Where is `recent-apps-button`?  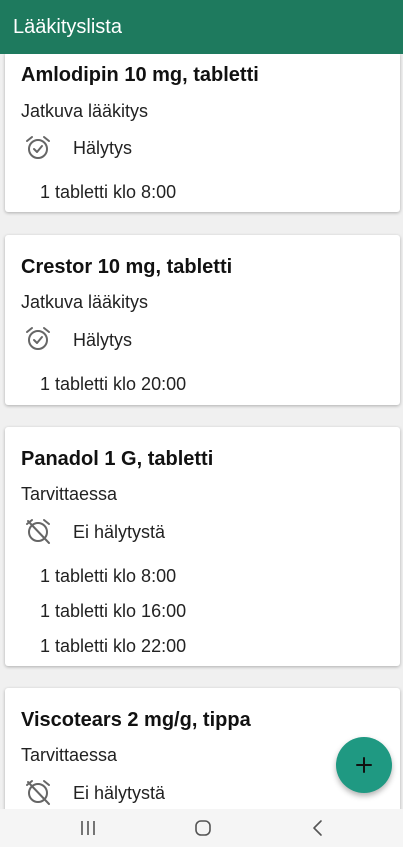
recent-apps-button is located at coordinates (88, 828).